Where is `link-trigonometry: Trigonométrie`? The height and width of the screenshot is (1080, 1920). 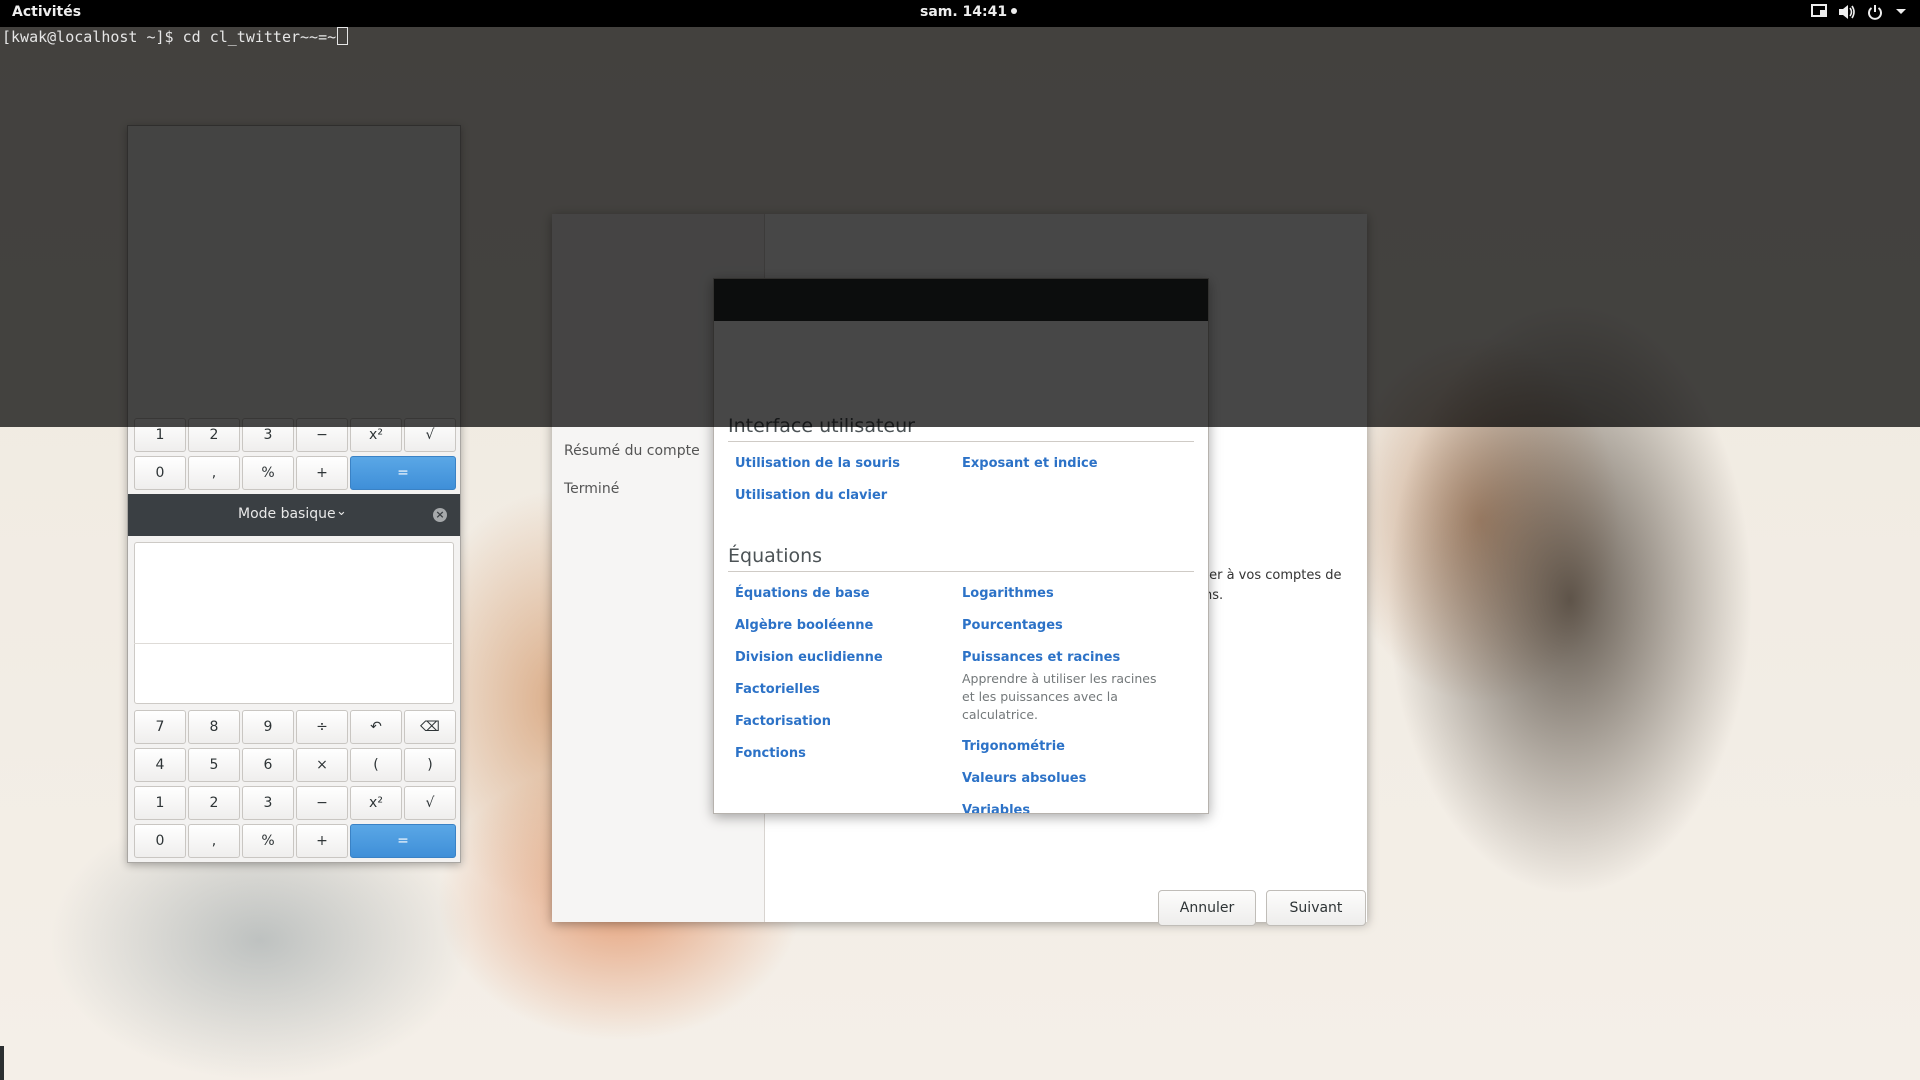 link-trigonometry: Trigonométrie is located at coordinates (1013, 746).